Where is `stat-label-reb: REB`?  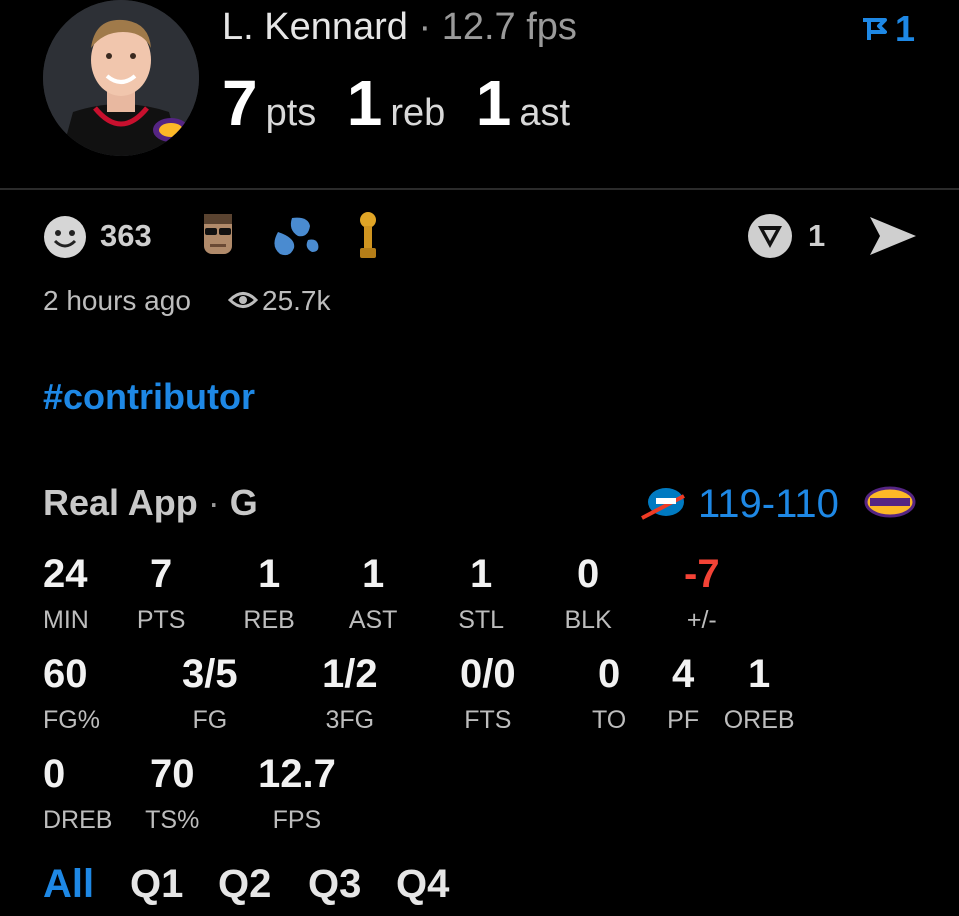 stat-label-reb: REB is located at coordinates (269, 620).